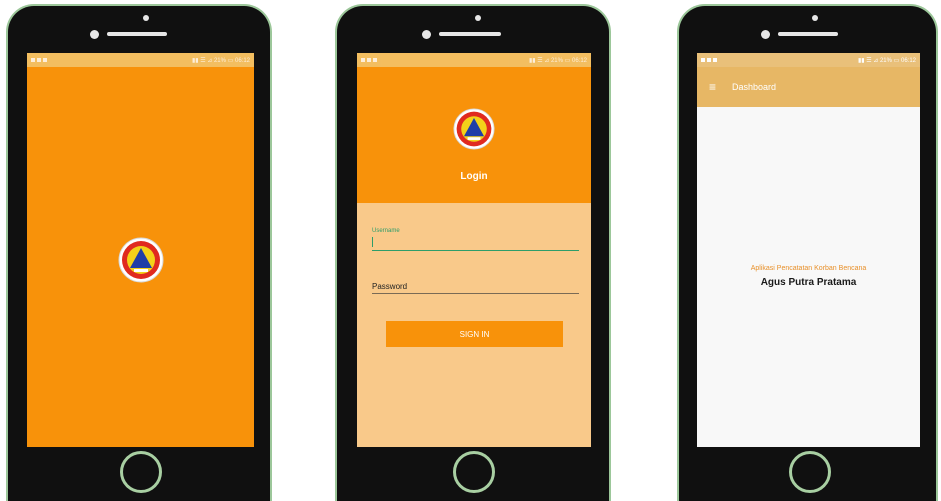 This screenshot has width=941, height=501. Describe the element at coordinates (389, 286) in the screenshot. I see `password-input: Password` at that location.